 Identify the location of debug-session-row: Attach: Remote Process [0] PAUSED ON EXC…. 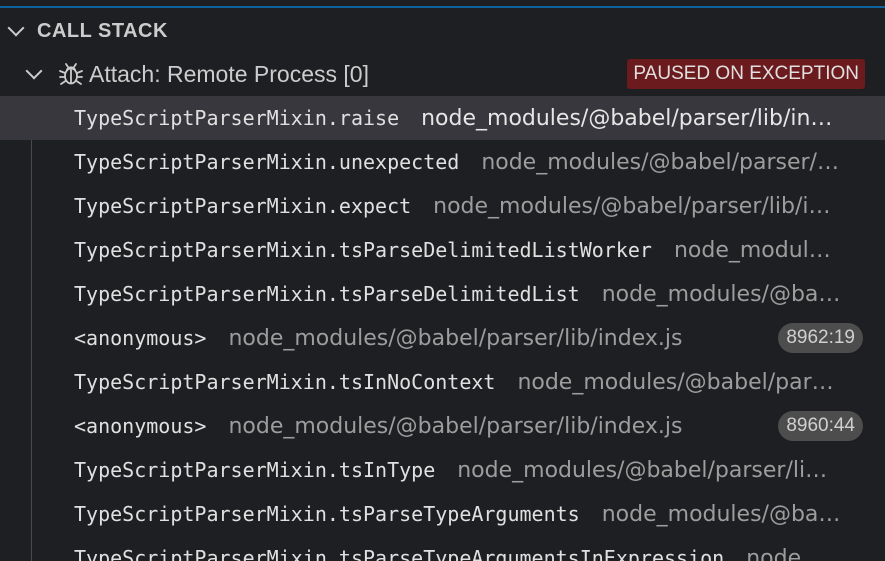
(442, 74).